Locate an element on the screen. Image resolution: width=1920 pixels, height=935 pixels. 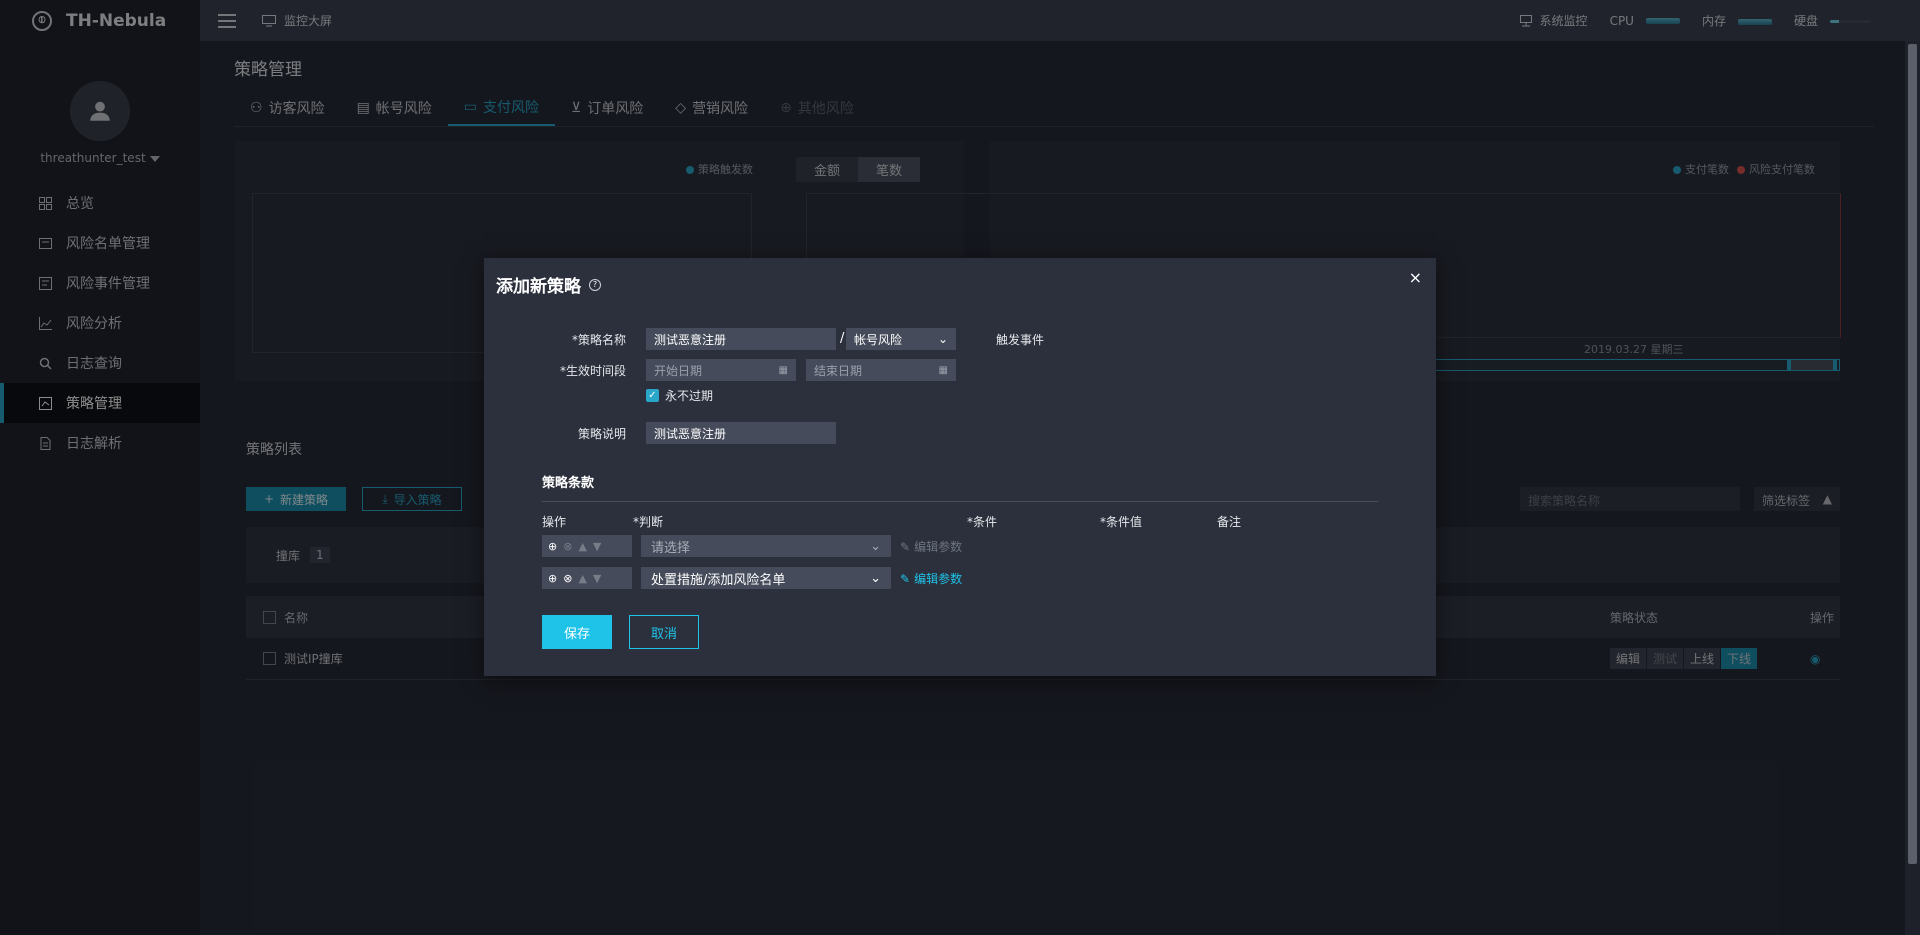
description-field: 测试恶意注册 is located at coordinates (741, 433).